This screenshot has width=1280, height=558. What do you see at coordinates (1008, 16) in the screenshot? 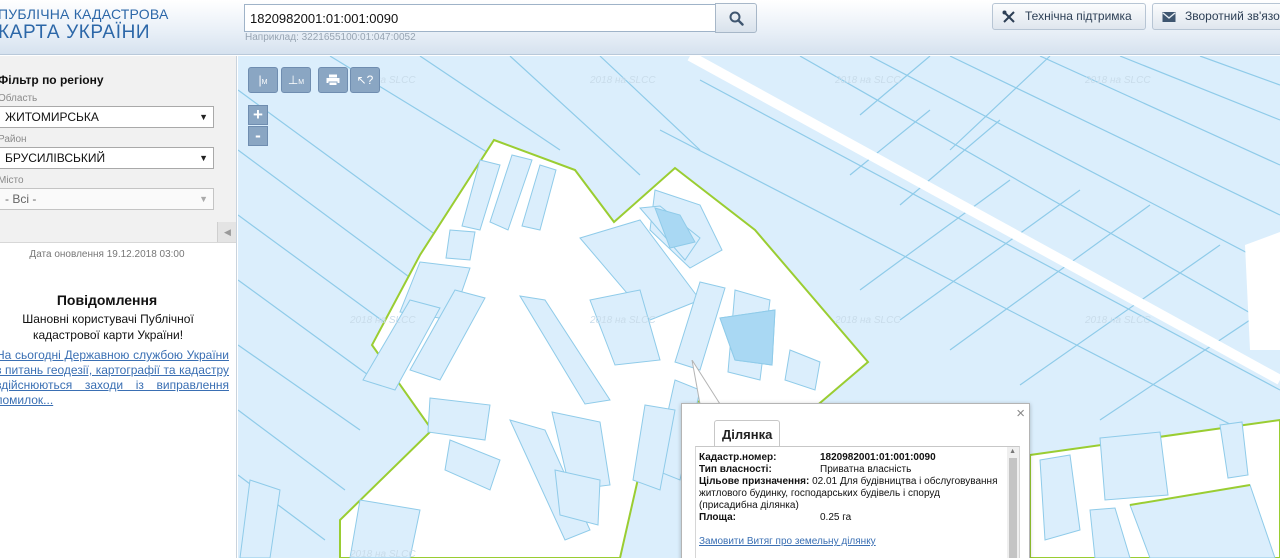
I see `tools-icon` at bounding box center [1008, 16].